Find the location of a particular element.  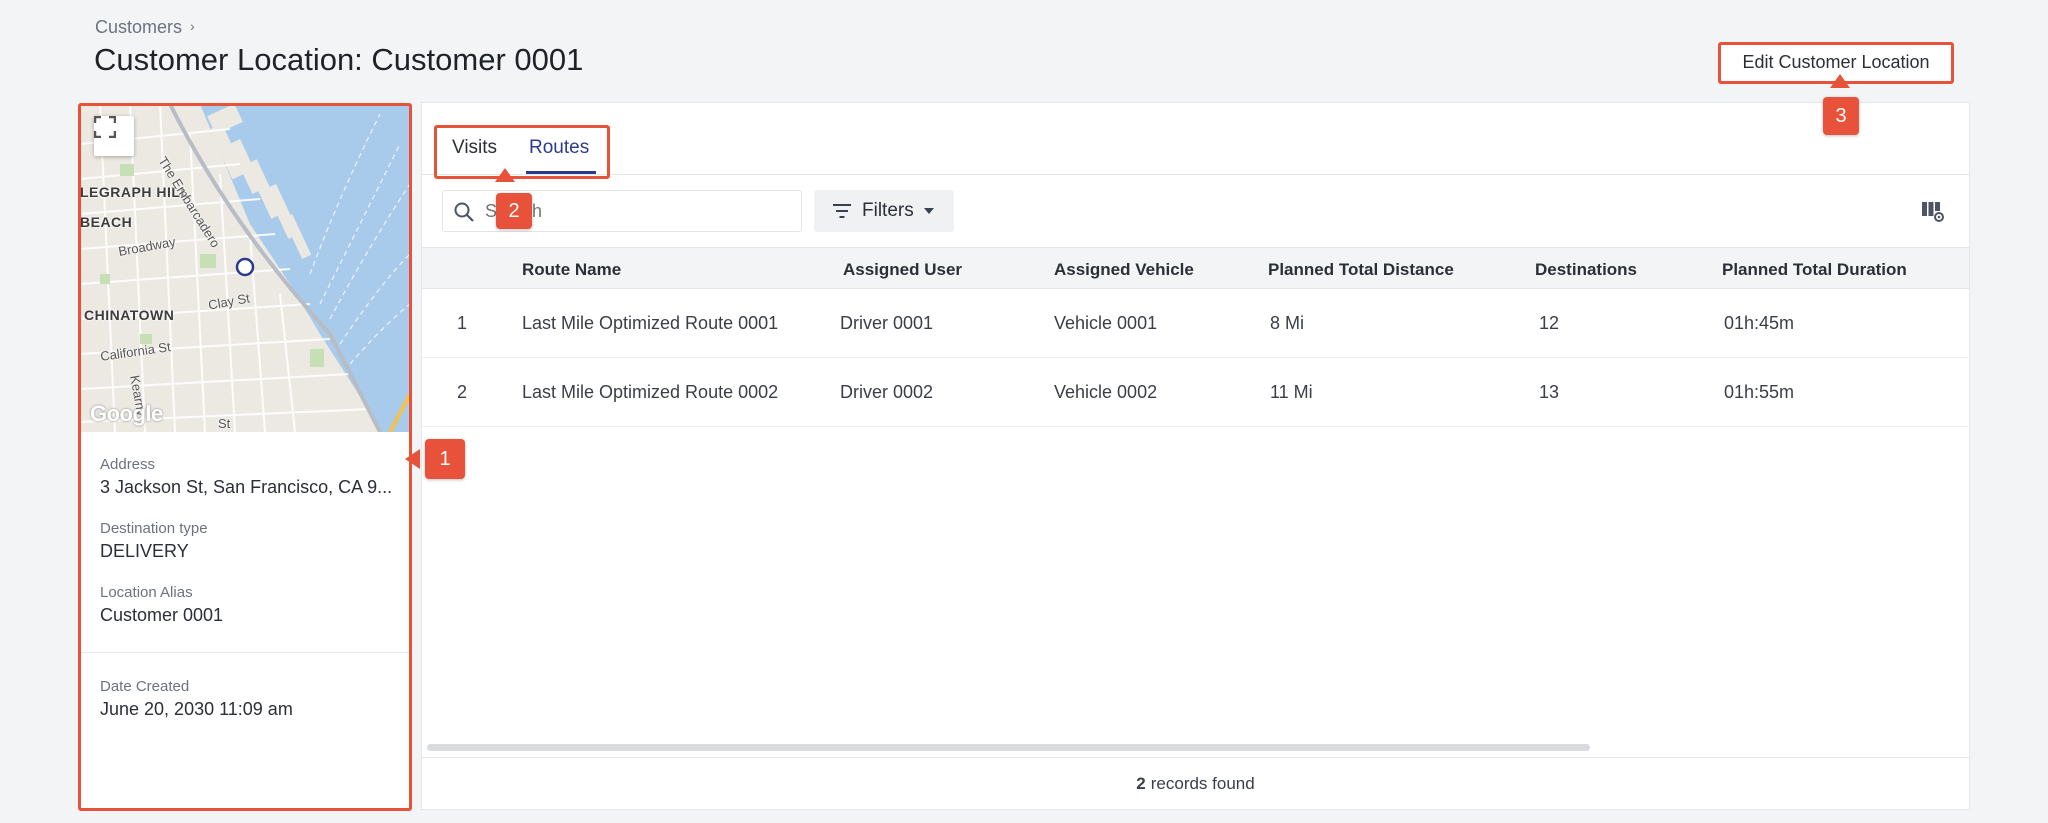

annotation-callout-1: 1 is located at coordinates (445, 459).